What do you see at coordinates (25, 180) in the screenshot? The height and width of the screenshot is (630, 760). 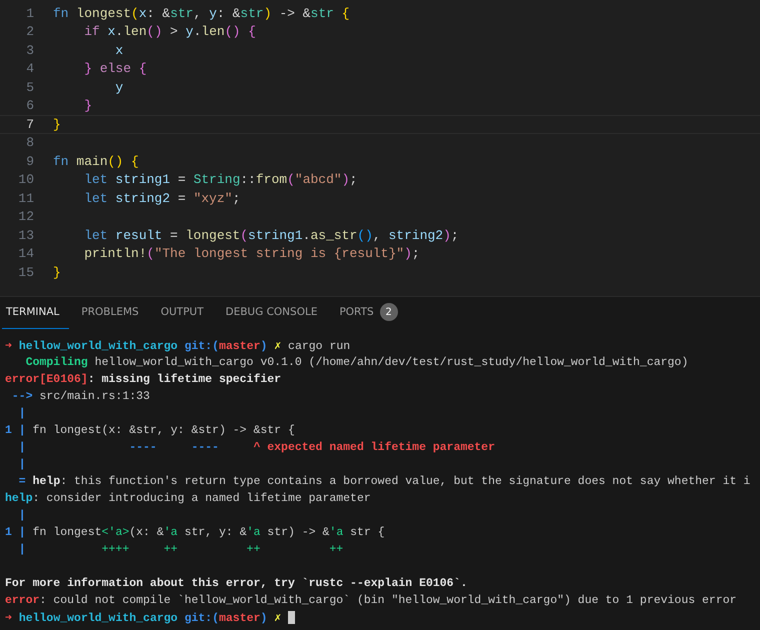 I see `line-number: 10` at bounding box center [25, 180].